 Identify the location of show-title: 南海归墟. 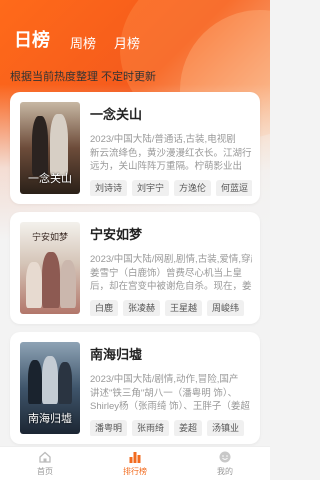
(116, 354).